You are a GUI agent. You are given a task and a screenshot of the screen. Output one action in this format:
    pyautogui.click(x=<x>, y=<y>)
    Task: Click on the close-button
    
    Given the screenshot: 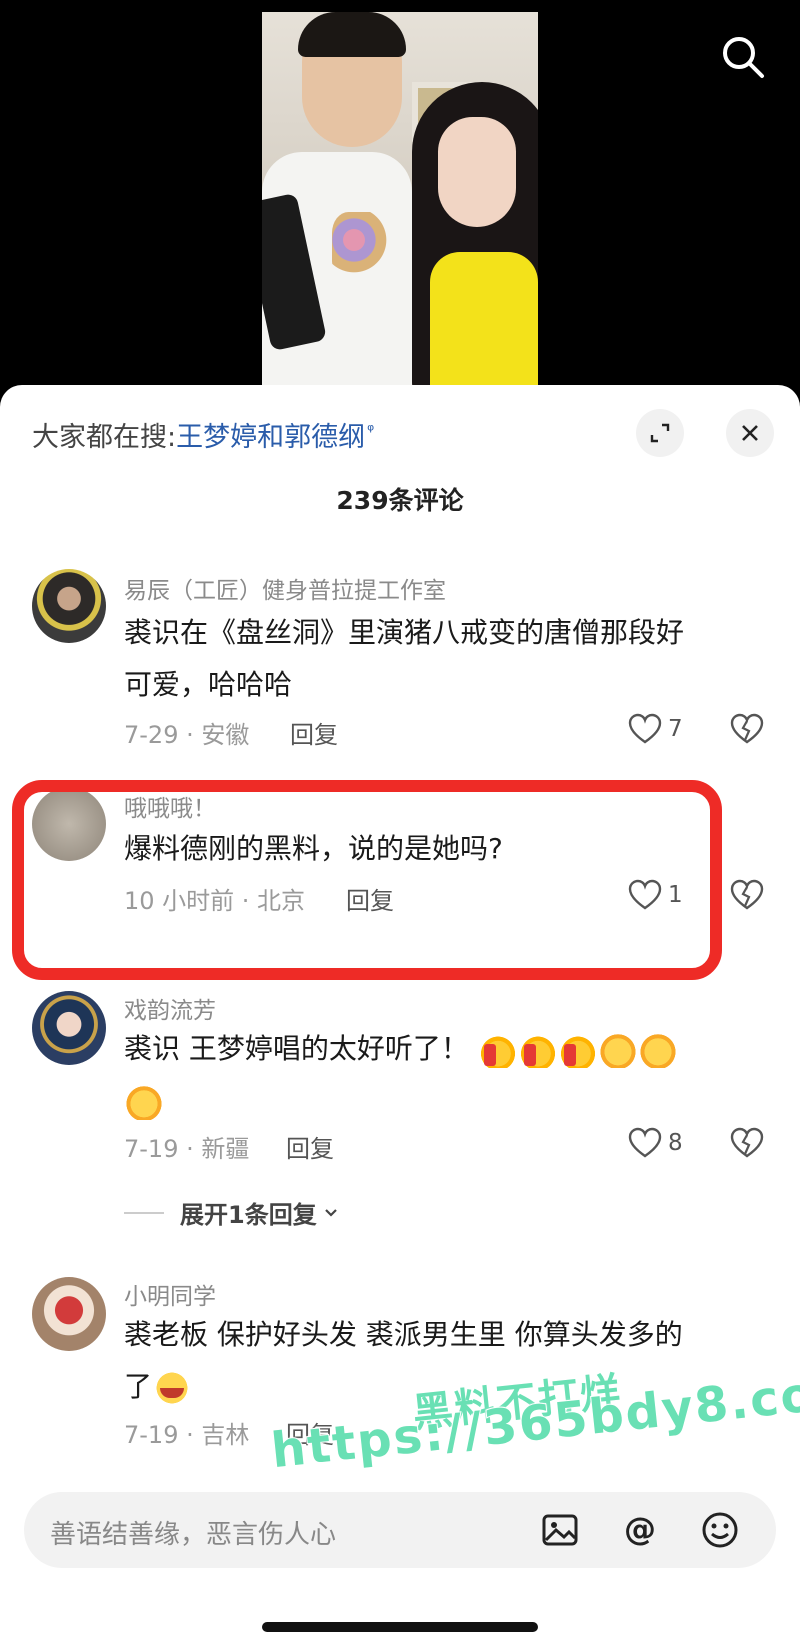 What is the action you would take?
    pyautogui.click(x=750, y=433)
    